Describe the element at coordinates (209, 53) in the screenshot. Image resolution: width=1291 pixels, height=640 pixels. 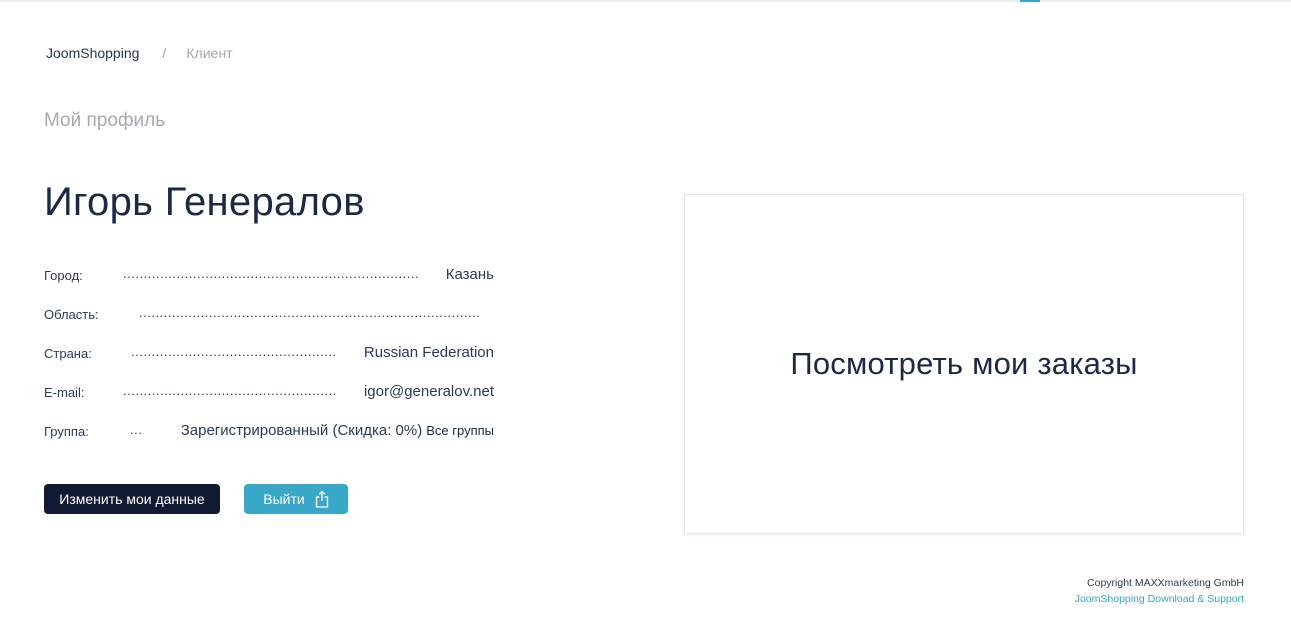
I see `breadcrumb-current: Клиент` at that location.